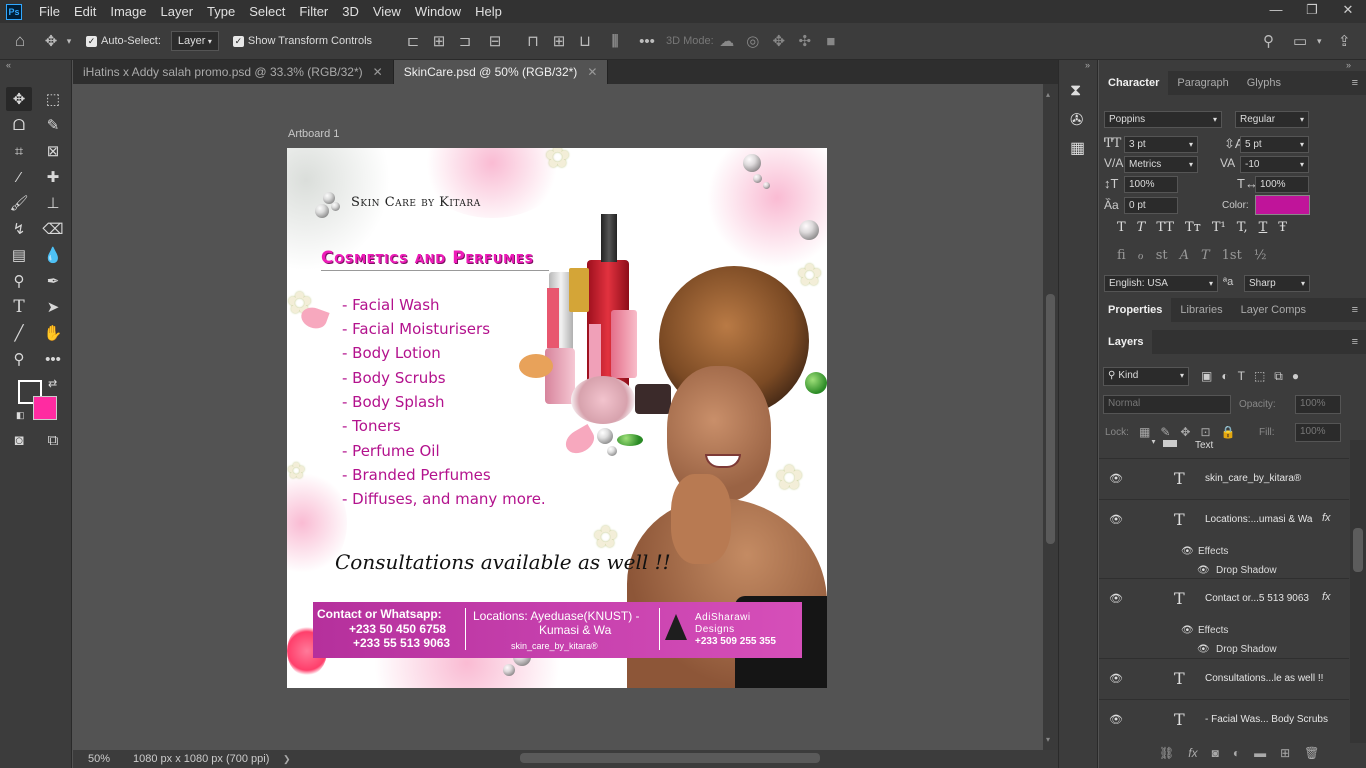 The height and width of the screenshot is (768, 1366). I want to click on home-icon: ⌂, so click(20, 41).